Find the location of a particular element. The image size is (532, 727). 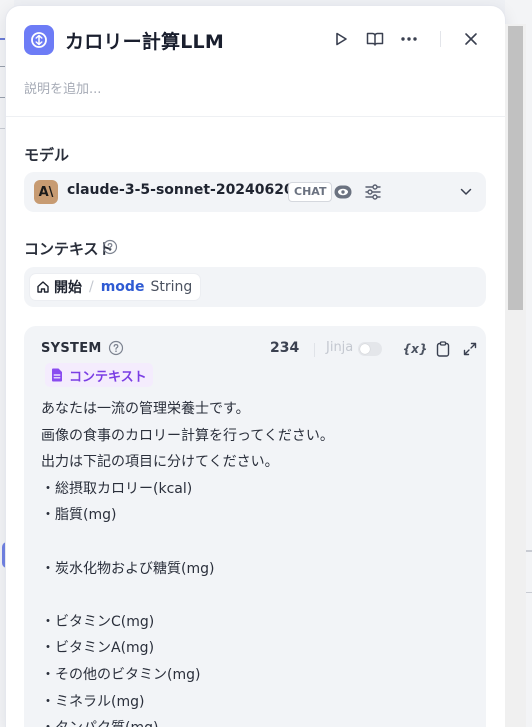

run-button is located at coordinates (341, 39).